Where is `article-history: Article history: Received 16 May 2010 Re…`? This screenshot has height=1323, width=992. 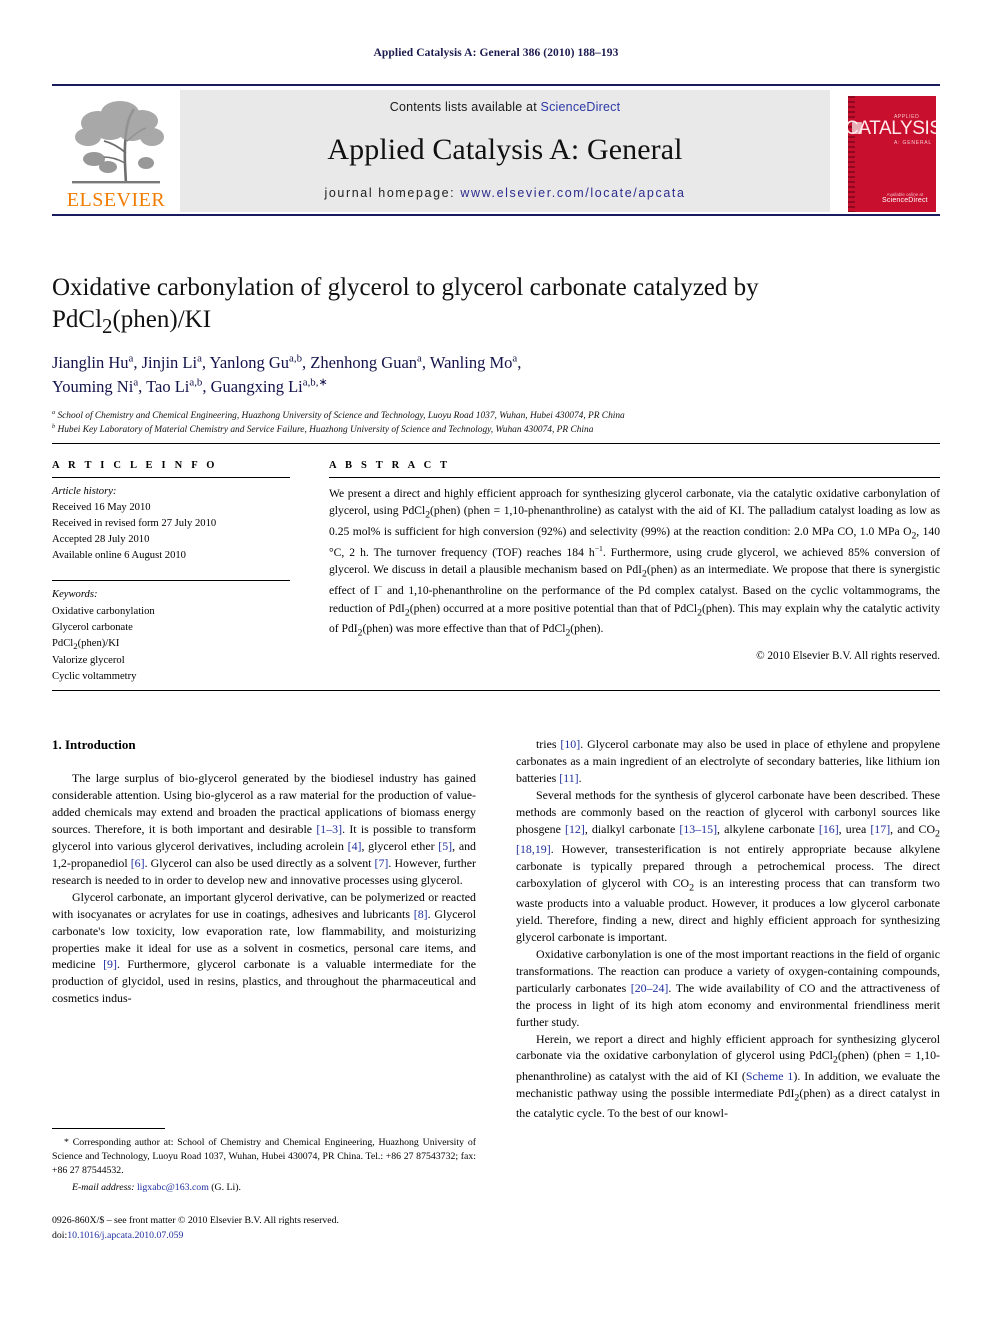 article-history: Article history: Received 16 May 2010 Re… is located at coordinates (171, 524).